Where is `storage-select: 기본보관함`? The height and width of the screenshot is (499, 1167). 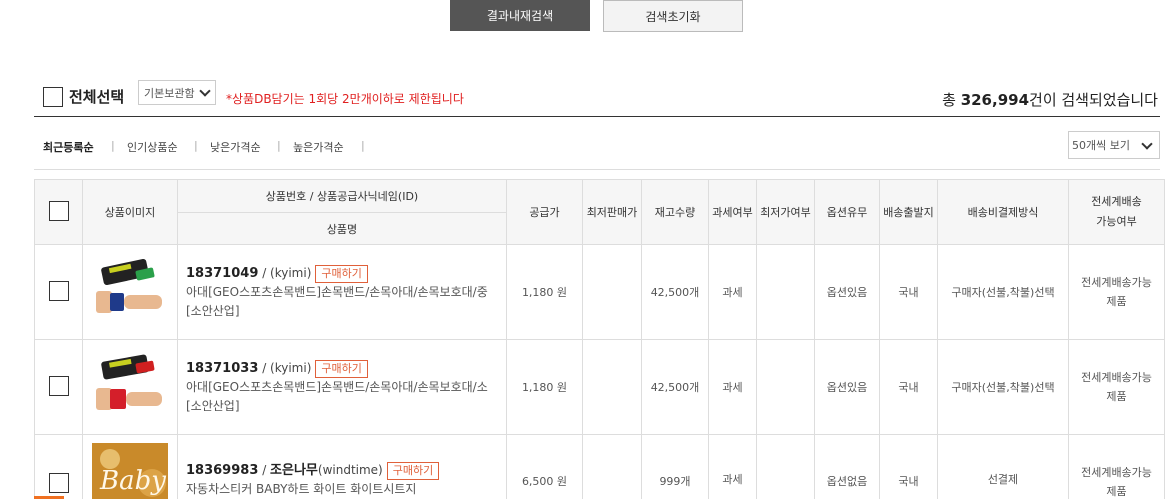
storage-select: 기본보관함 is located at coordinates (177, 92).